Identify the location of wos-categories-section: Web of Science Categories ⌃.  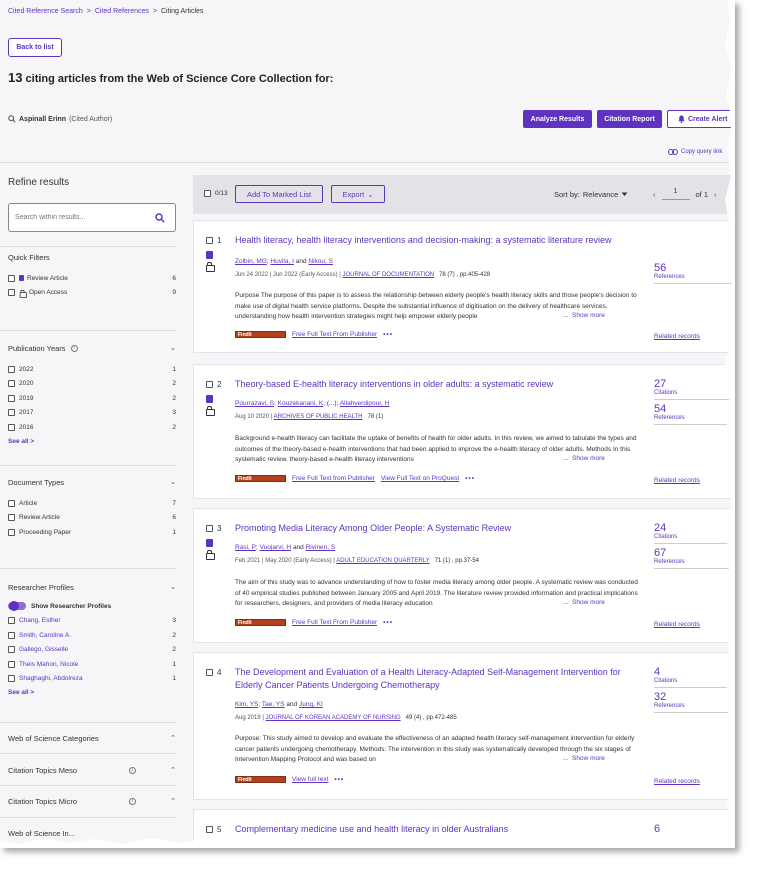
(92, 738).